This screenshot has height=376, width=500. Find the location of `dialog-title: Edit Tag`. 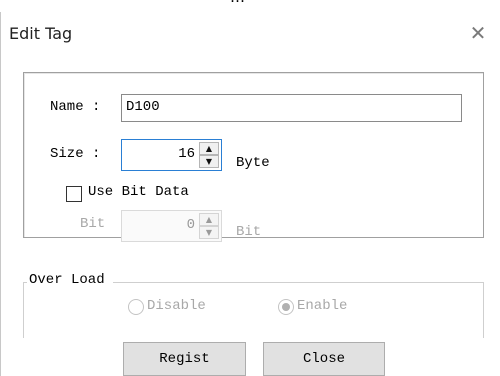

dialog-title: Edit Tag is located at coordinates (41, 33).